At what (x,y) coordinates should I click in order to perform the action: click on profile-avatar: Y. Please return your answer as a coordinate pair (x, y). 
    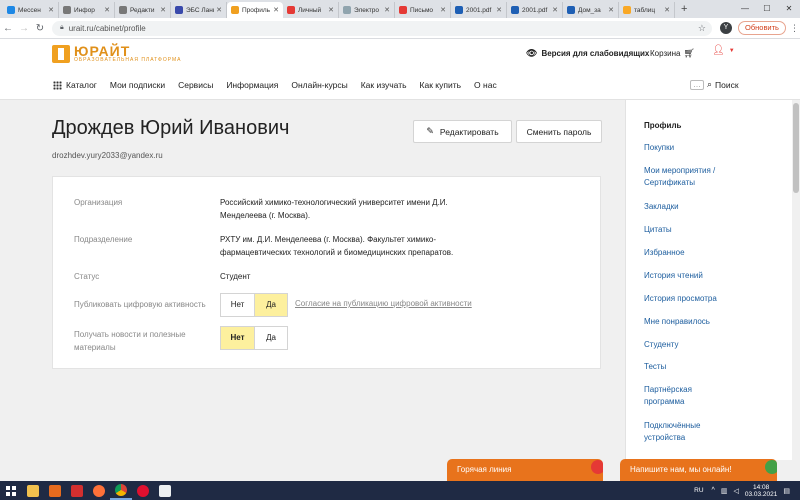
    Looking at the image, I should click on (726, 28).